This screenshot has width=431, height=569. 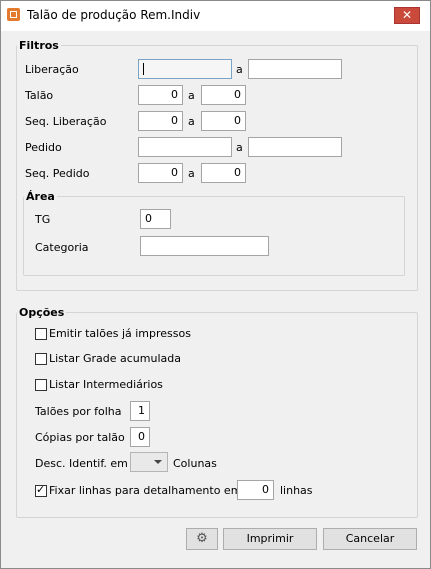 What do you see at coordinates (57, 173) in the screenshot?
I see `seq-pedido-label: Seq. Pedido` at bounding box center [57, 173].